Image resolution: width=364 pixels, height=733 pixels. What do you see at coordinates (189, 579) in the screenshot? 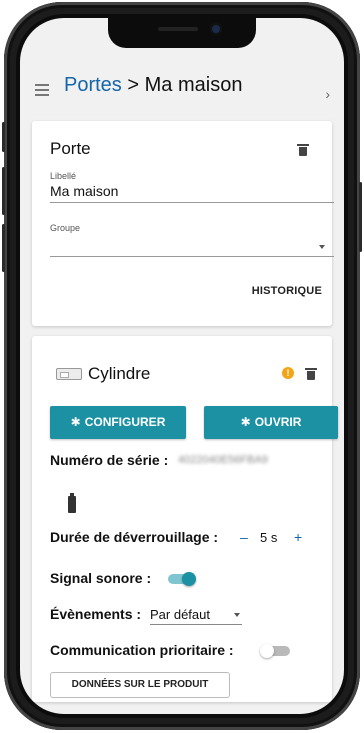
I see `beep-toggle-knob` at bounding box center [189, 579].